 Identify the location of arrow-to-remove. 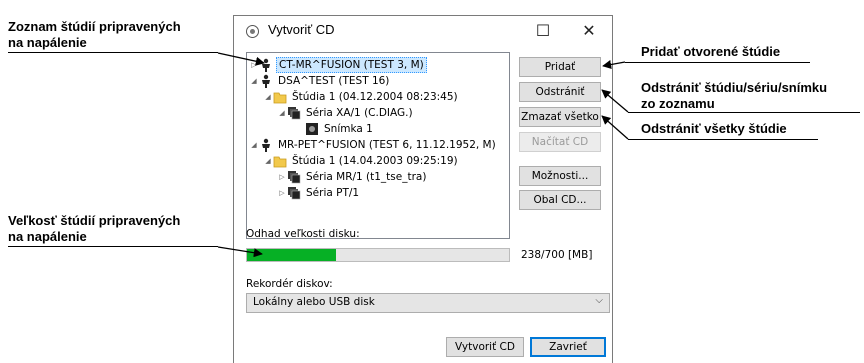
(615, 101).